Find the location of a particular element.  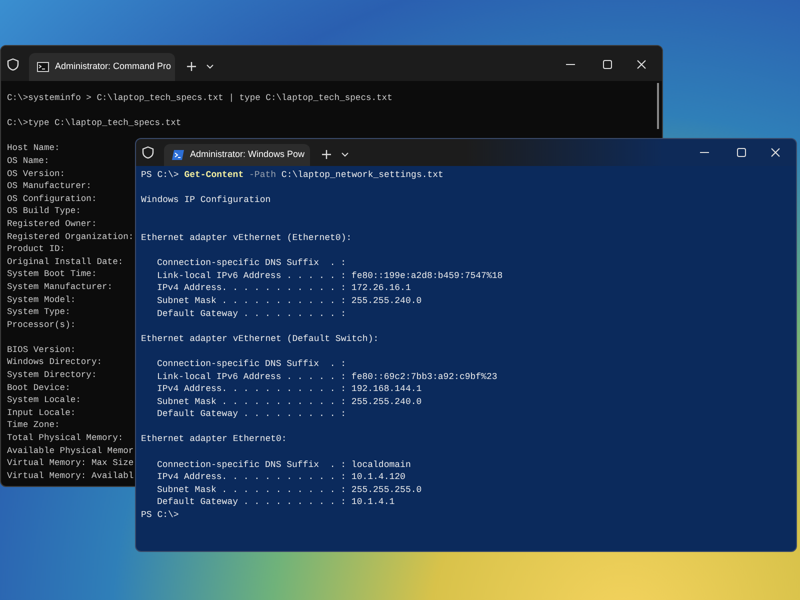

tab-title: Administrator: Command Pro is located at coordinates (113, 67).